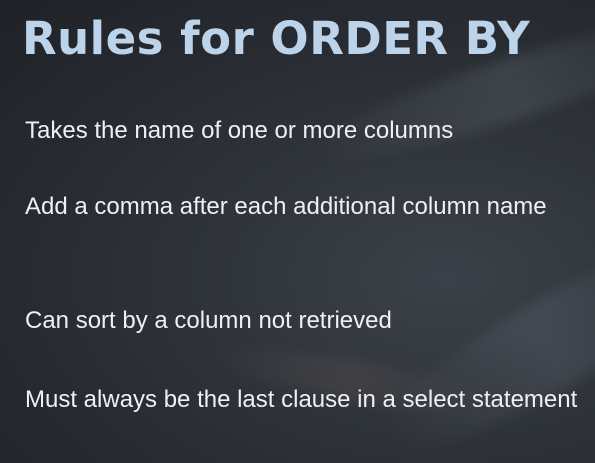  Describe the element at coordinates (276, 38) in the screenshot. I see `slide-title: Rules for ORDER BY` at that location.